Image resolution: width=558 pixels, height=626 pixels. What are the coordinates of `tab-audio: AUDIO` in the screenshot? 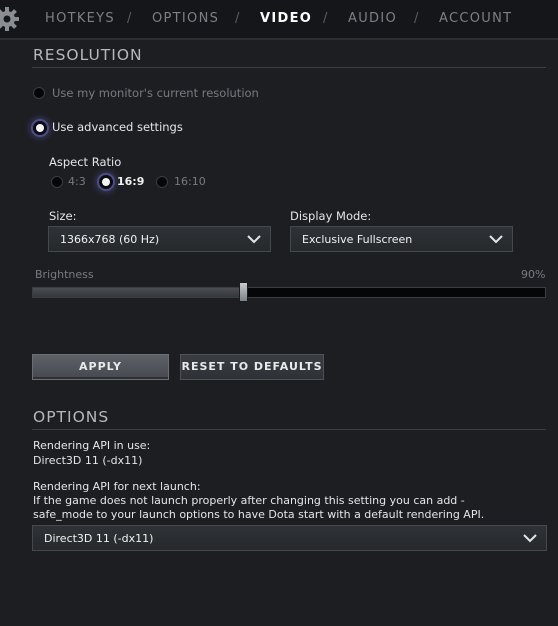 It's located at (372, 18).